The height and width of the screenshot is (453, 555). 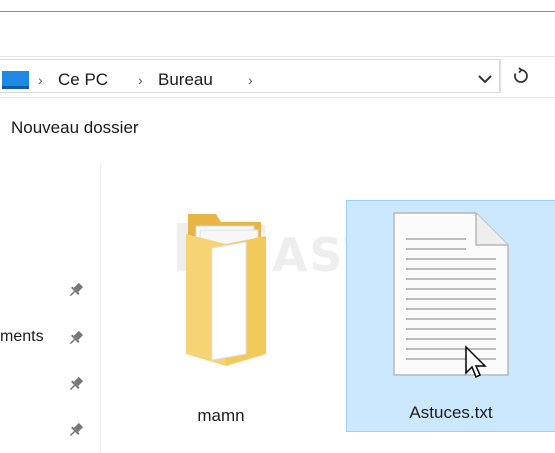 I want to click on chevron-down-icon, so click(x=485, y=79).